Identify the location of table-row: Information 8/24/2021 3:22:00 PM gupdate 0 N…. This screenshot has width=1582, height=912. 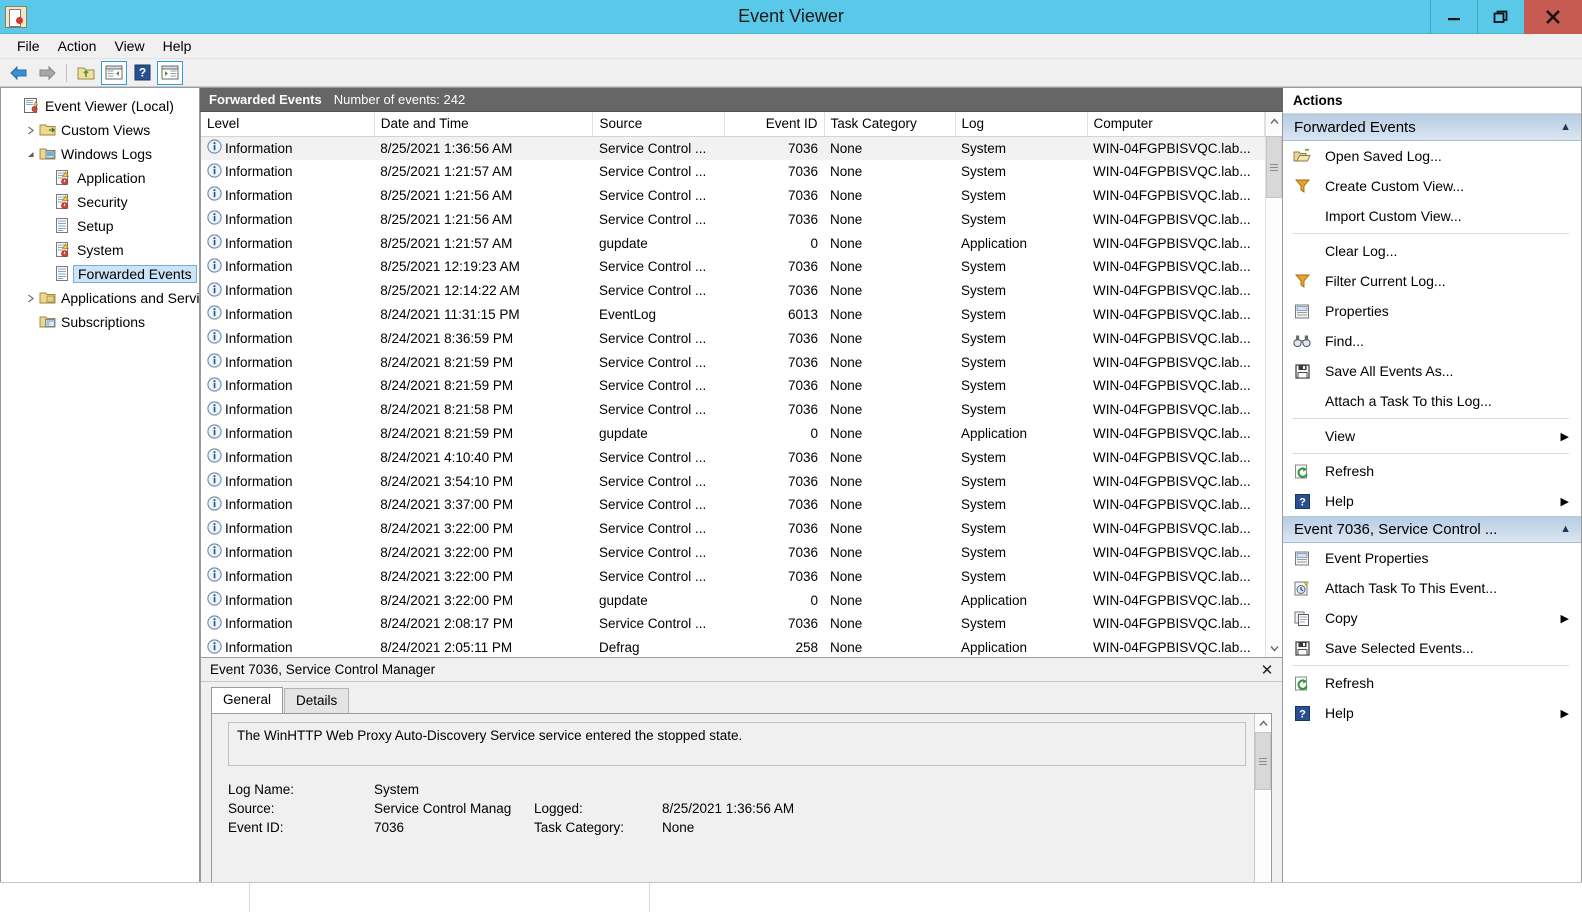
(733, 600).